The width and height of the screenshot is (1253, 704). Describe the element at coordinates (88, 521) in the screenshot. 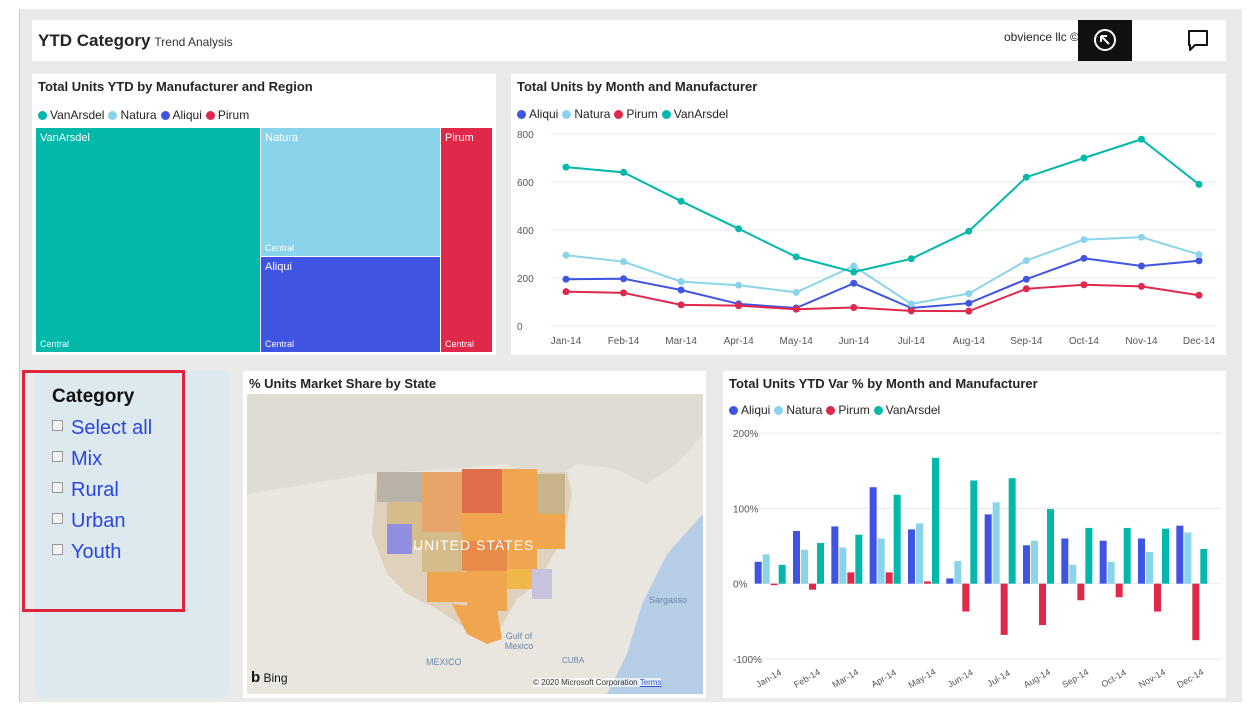

I see `slicer-option: Urban` at that location.